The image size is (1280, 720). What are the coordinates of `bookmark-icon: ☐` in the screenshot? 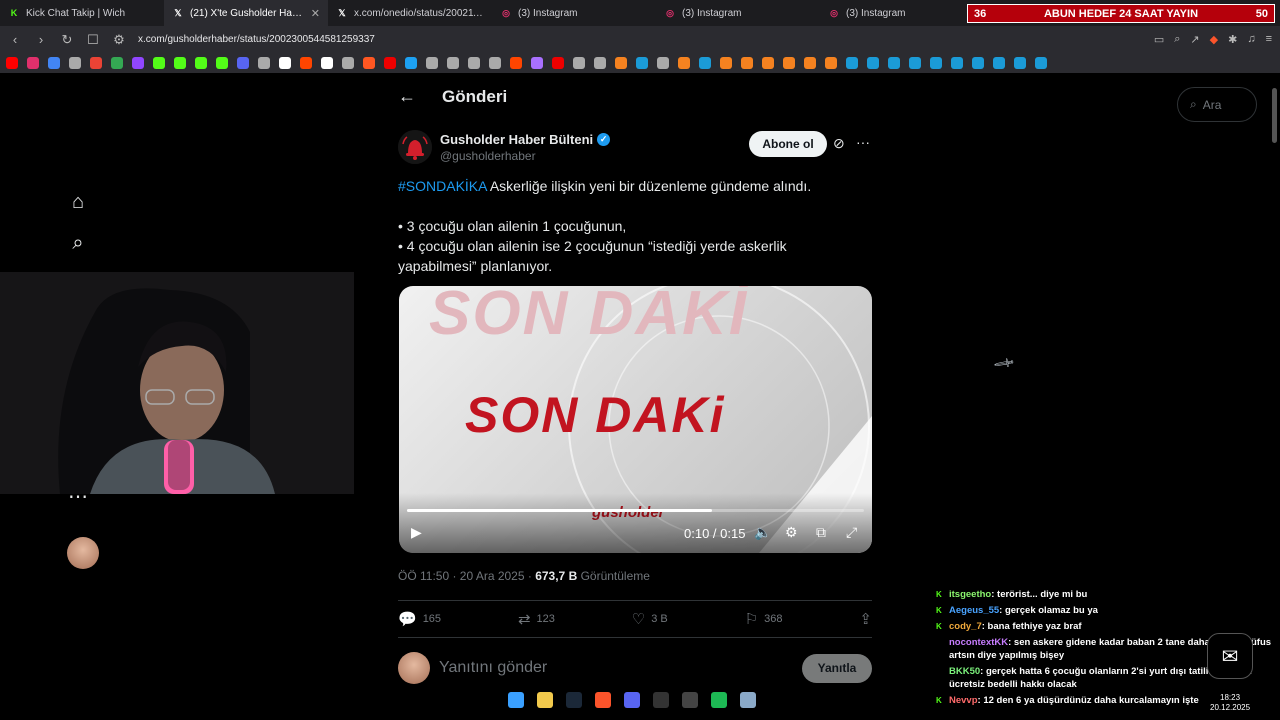 It's located at (93, 40).